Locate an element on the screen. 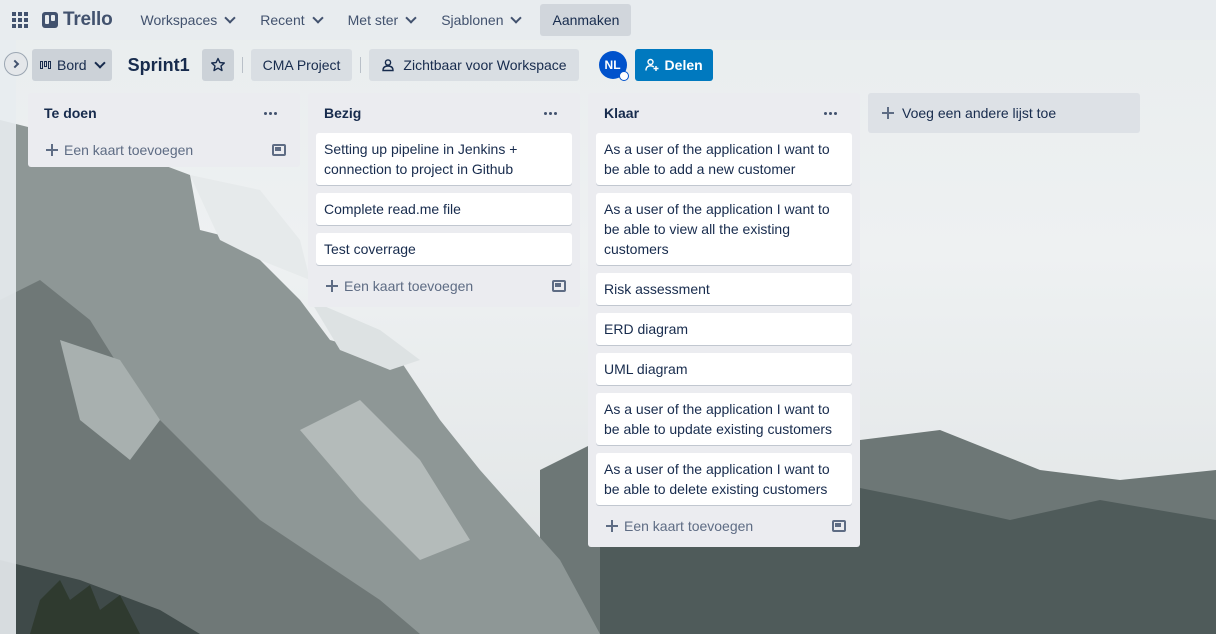 The image size is (1216, 634). board-view-icon is located at coordinates (45, 65).